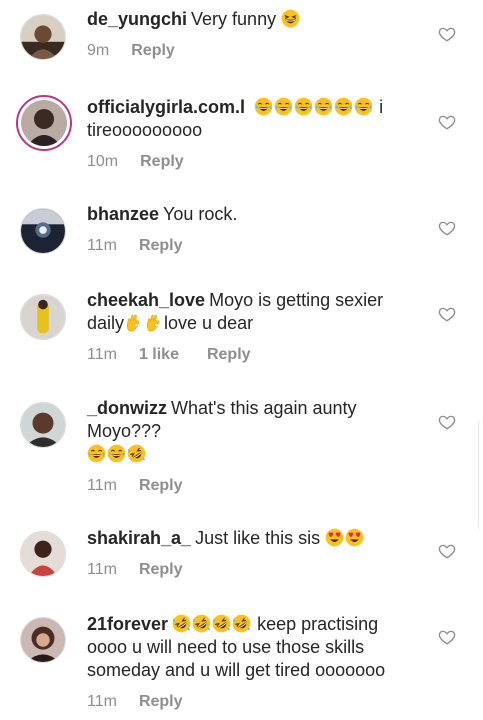 This screenshot has width=483, height=720. I want to click on comment-text: Just like this sis, so click(258, 538).